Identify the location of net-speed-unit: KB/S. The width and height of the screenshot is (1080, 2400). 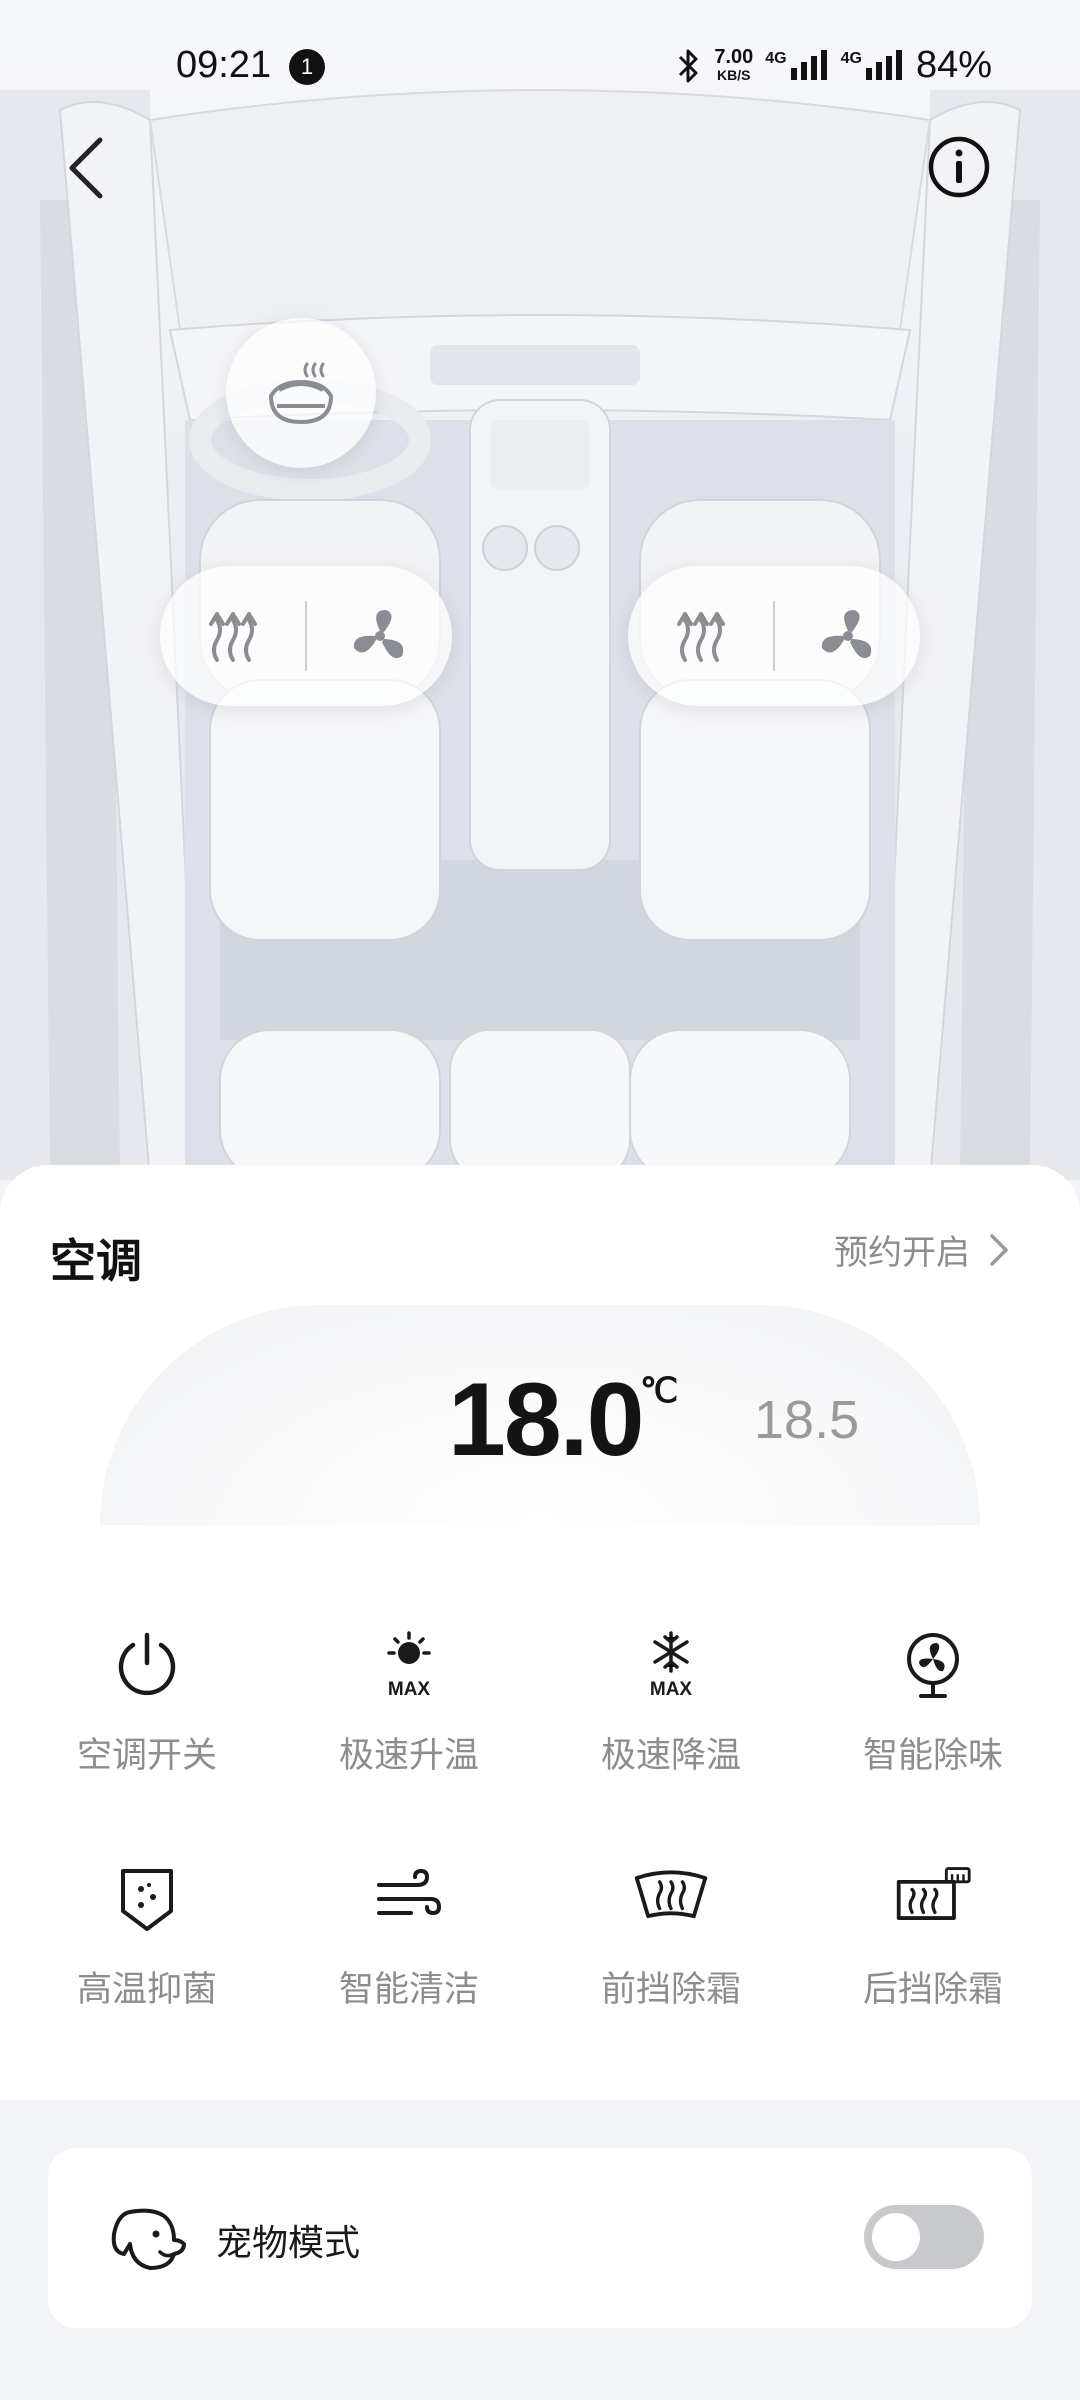
(734, 74).